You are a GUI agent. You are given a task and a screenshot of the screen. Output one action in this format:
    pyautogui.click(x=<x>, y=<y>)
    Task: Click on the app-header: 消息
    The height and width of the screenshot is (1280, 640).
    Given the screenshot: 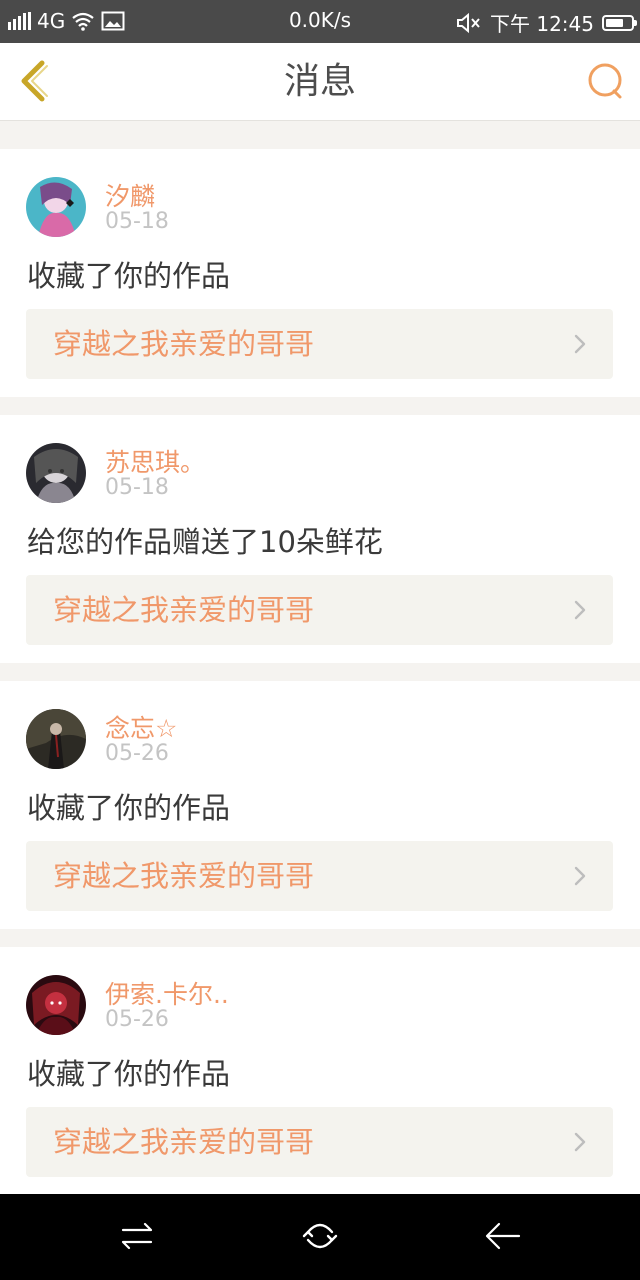 What is the action you would take?
    pyautogui.click(x=320, y=82)
    